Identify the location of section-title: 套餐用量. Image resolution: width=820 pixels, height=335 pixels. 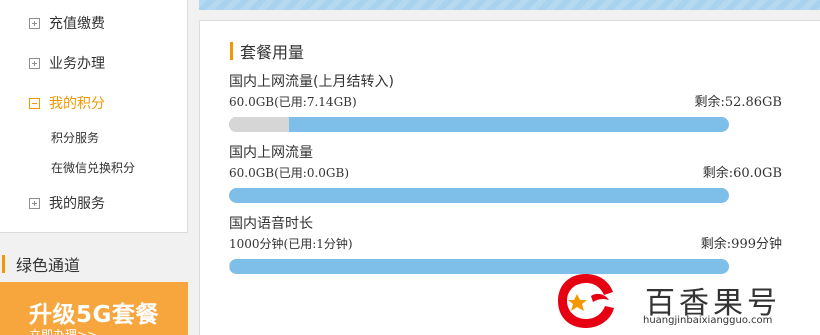
(267, 51).